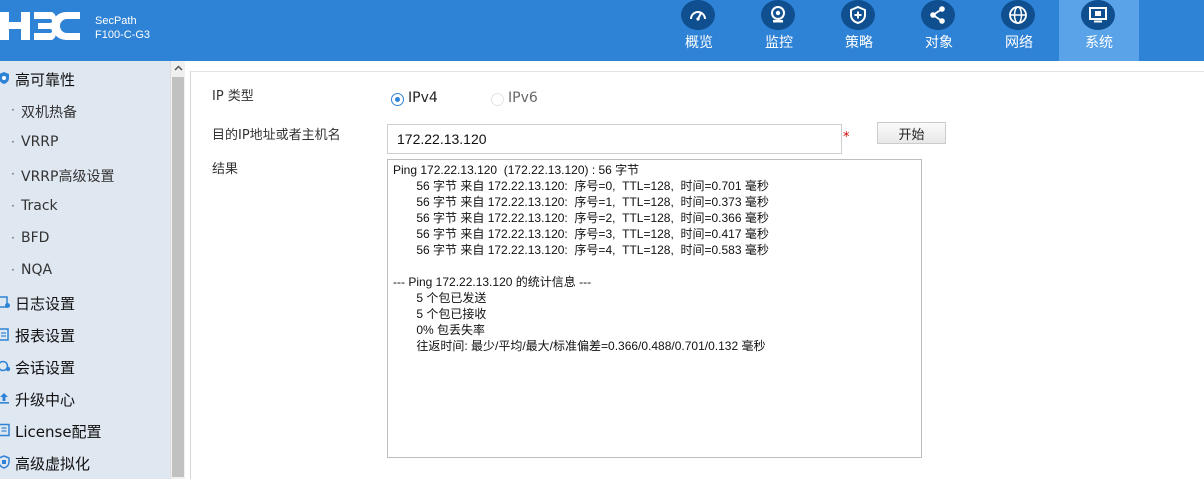  Describe the element at coordinates (37, 270) in the screenshot. I see `sidebar-item-label: NQA` at that location.